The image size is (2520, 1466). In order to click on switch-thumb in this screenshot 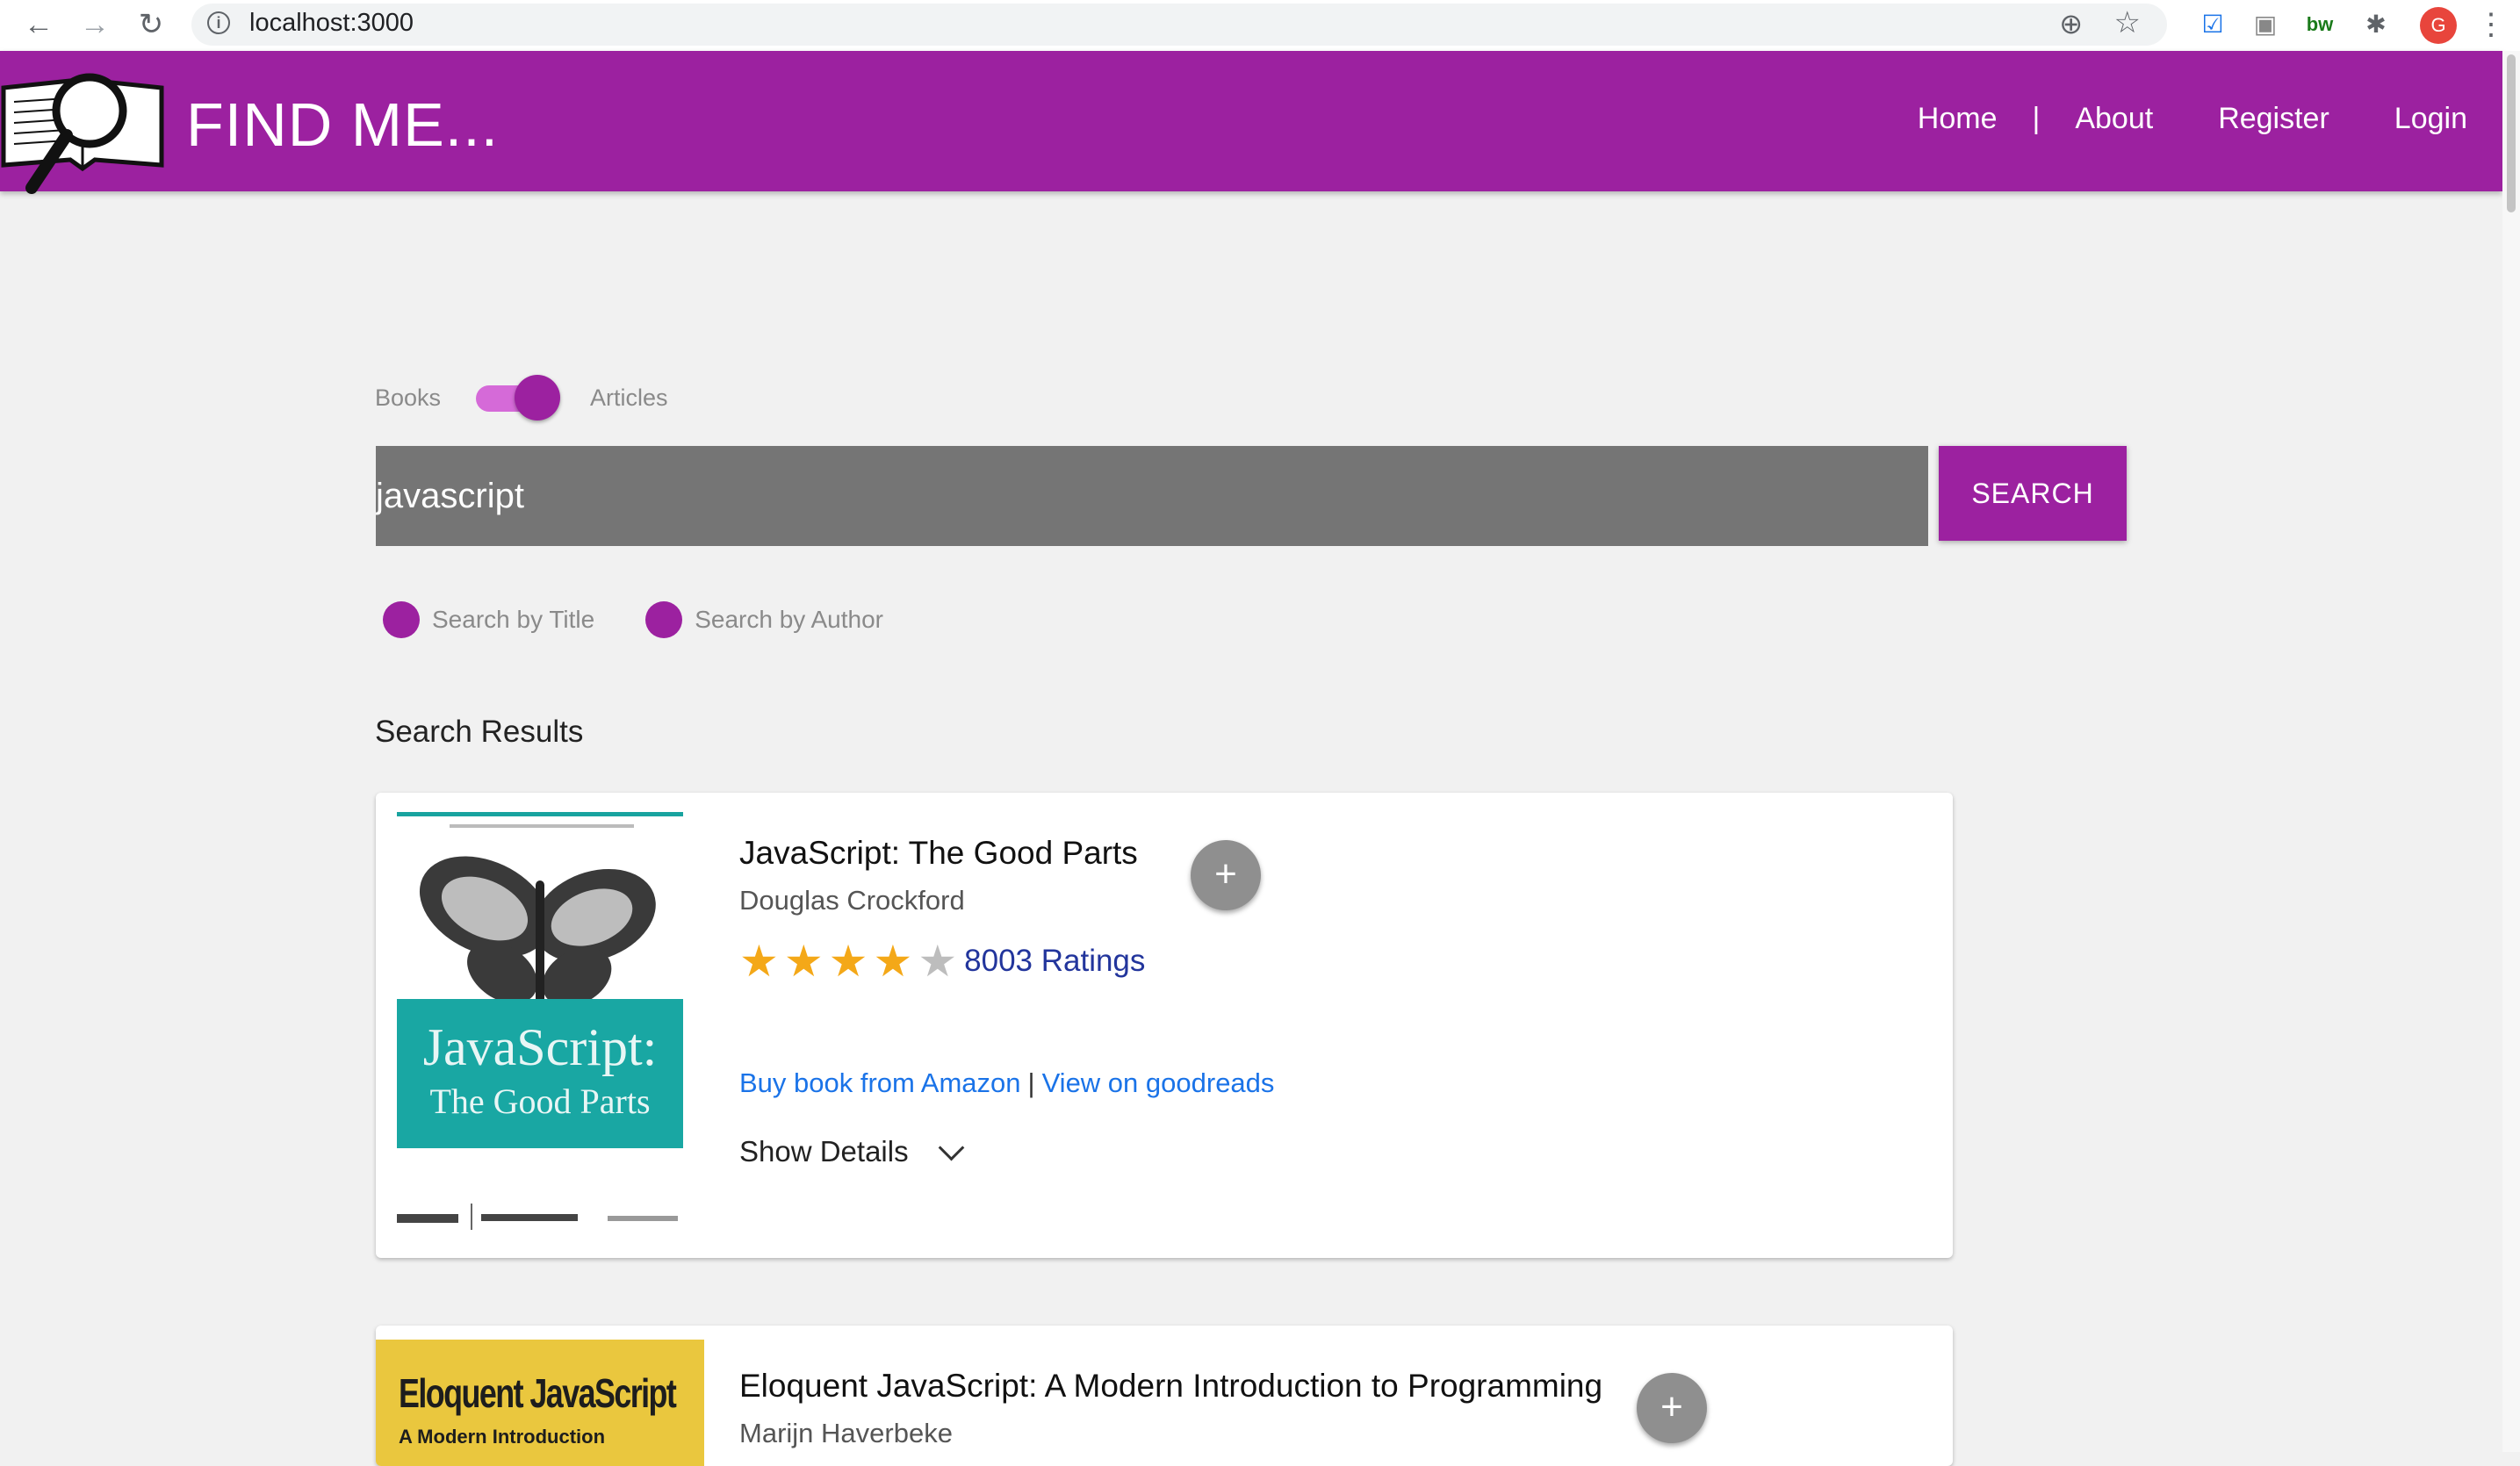, I will do `click(538, 397)`.